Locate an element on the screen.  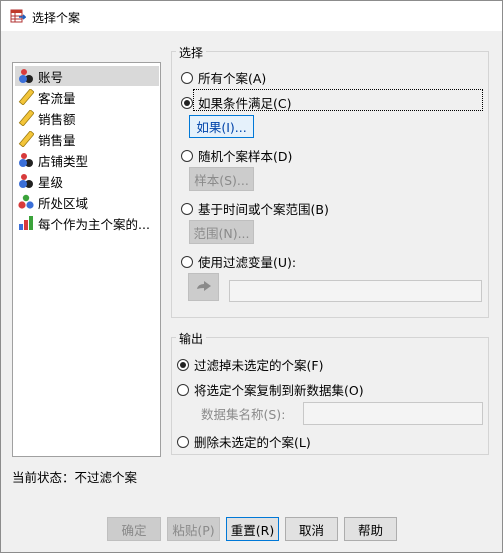
filter-variable-field is located at coordinates (355, 291).